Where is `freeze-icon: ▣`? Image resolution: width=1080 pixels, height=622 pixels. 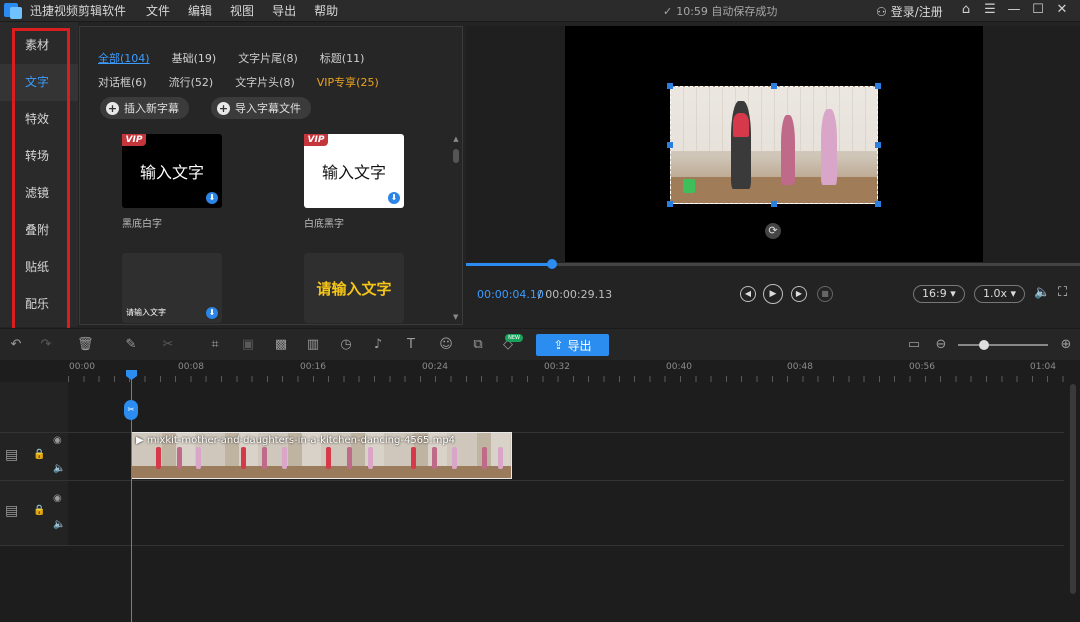
freeze-icon: ▣ is located at coordinates (248, 345).